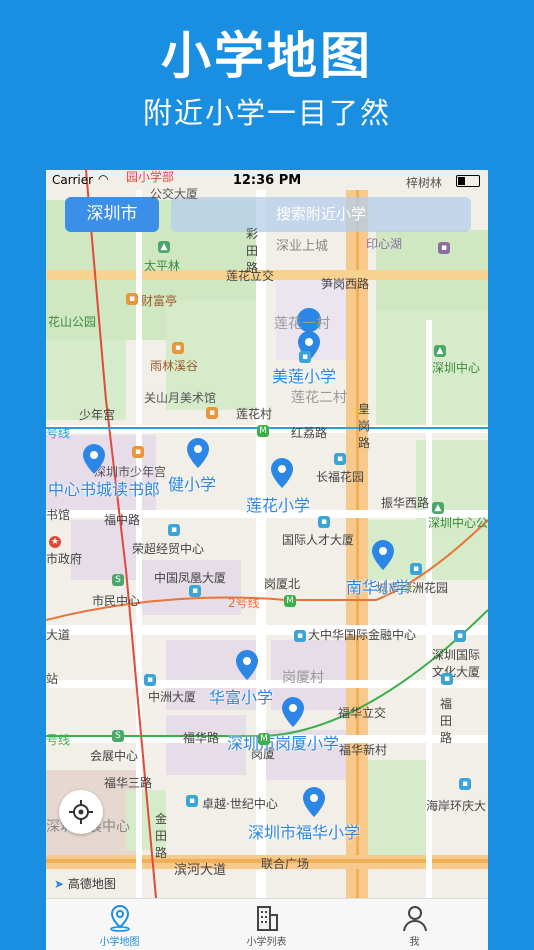 This screenshot has height=950, width=534. I want to click on map-label: 彩田路, so click(252, 251).